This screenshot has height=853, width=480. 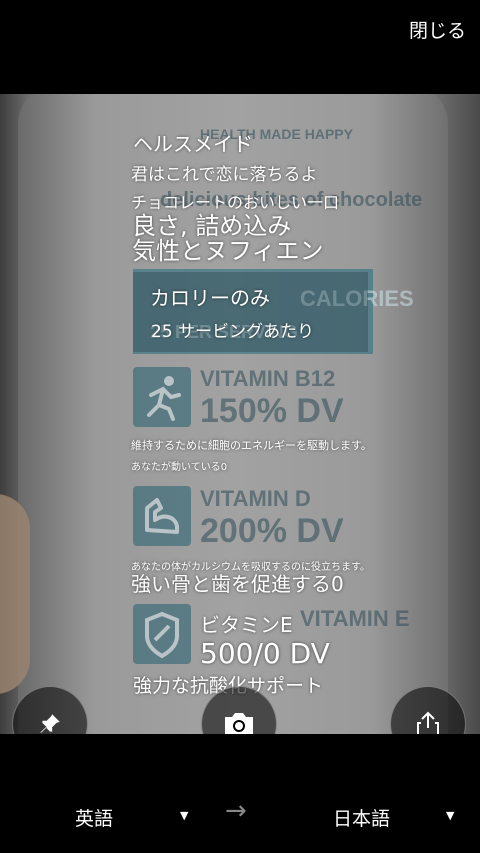 I want to click on translated-text: ヘルスメイド, so click(x=193, y=144).